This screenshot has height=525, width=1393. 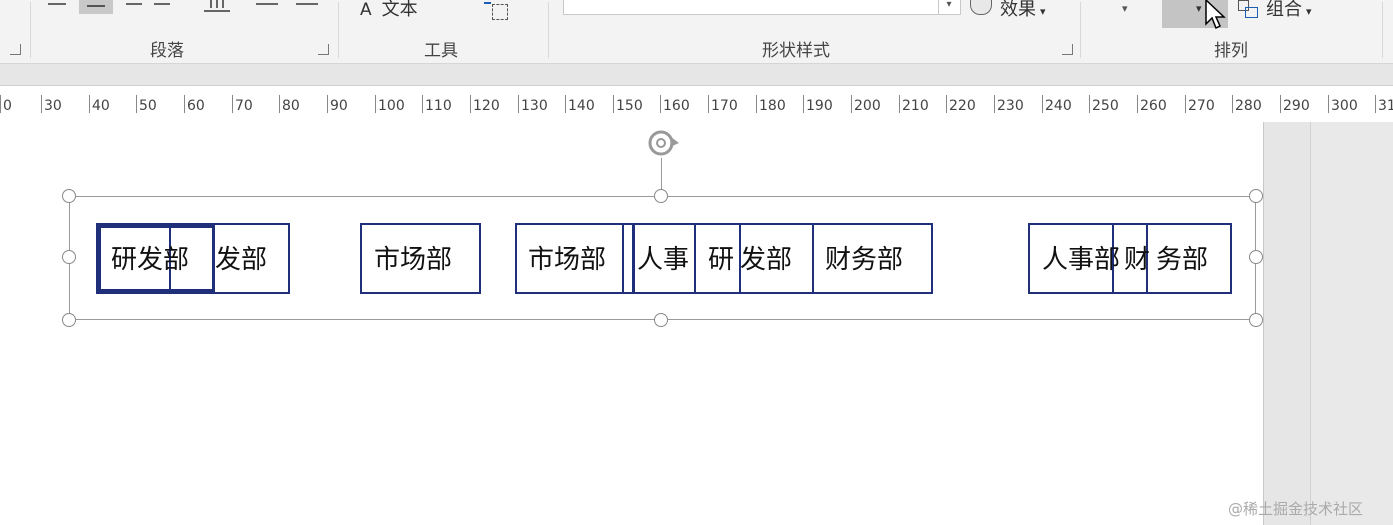 What do you see at coordinates (696, 32) in the screenshot?
I see `ribbon: 段落 A 文本 工具 ▾ 效果 ▾ 形状样式 ▾ ▾ 组合 ▾ 排列` at bounding box center [696, 32].